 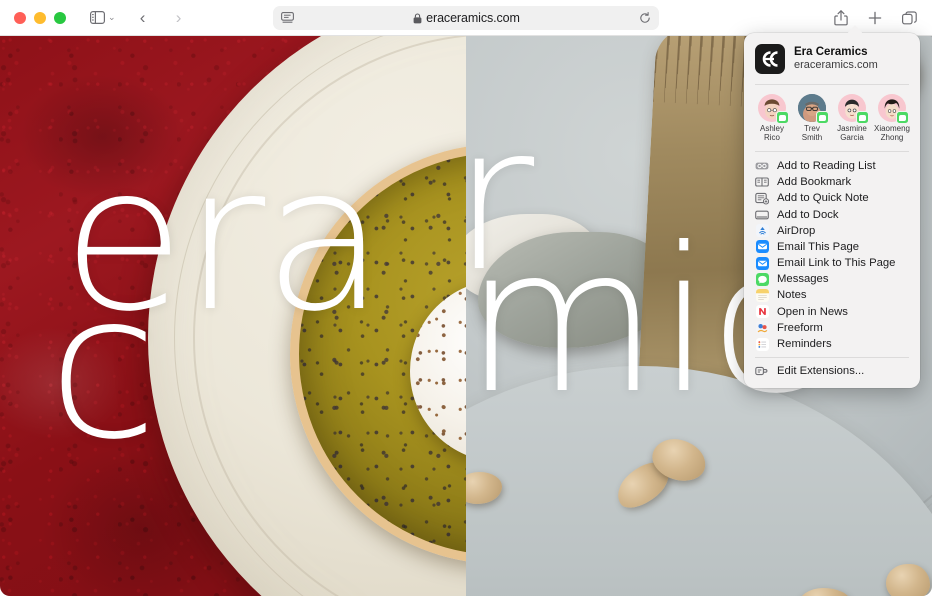 What do you see at coordinates (762, 166) in the screenshot?
I see `reading-glasses-icon` at bounding box center [762, 166].